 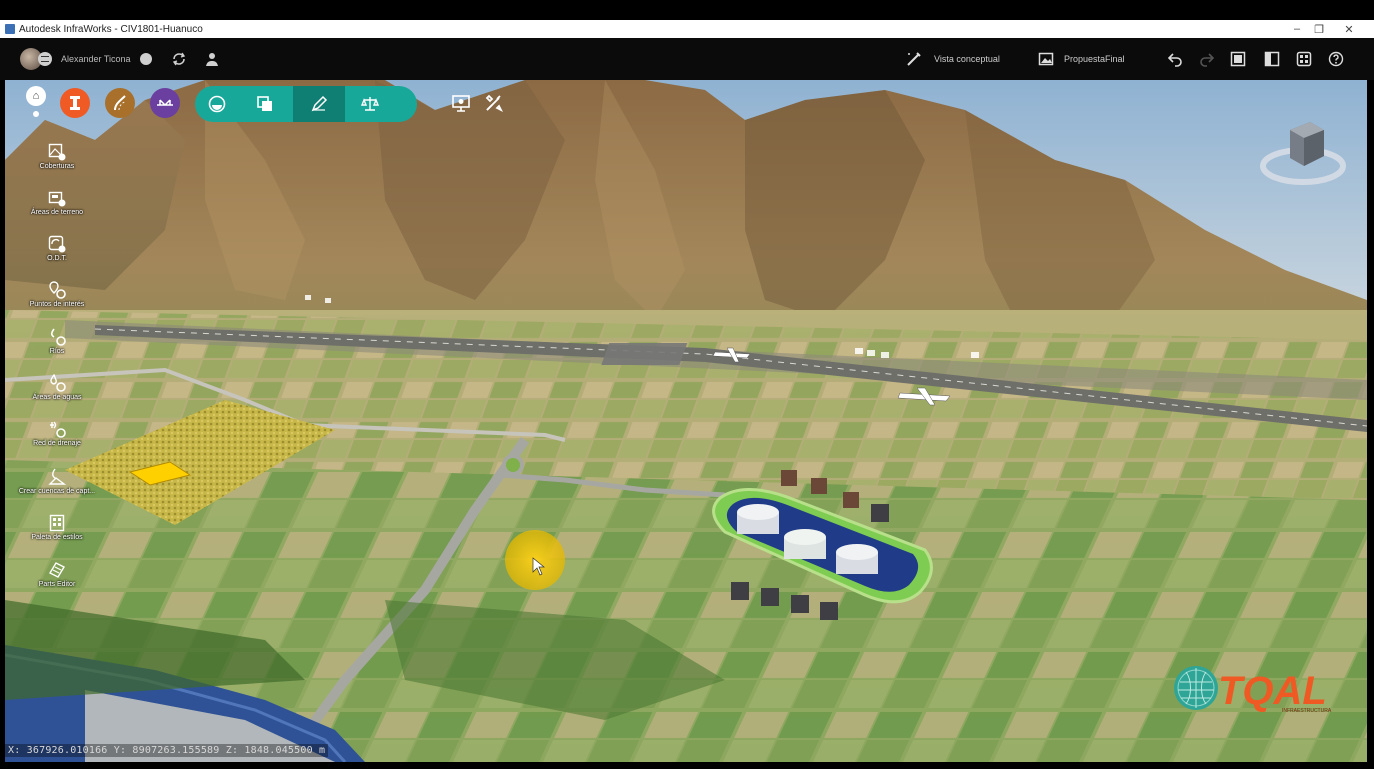 What do you see at coordinates (10, 29) in the screenshot?
I see `app-icon` at bounding box center [10, 29].